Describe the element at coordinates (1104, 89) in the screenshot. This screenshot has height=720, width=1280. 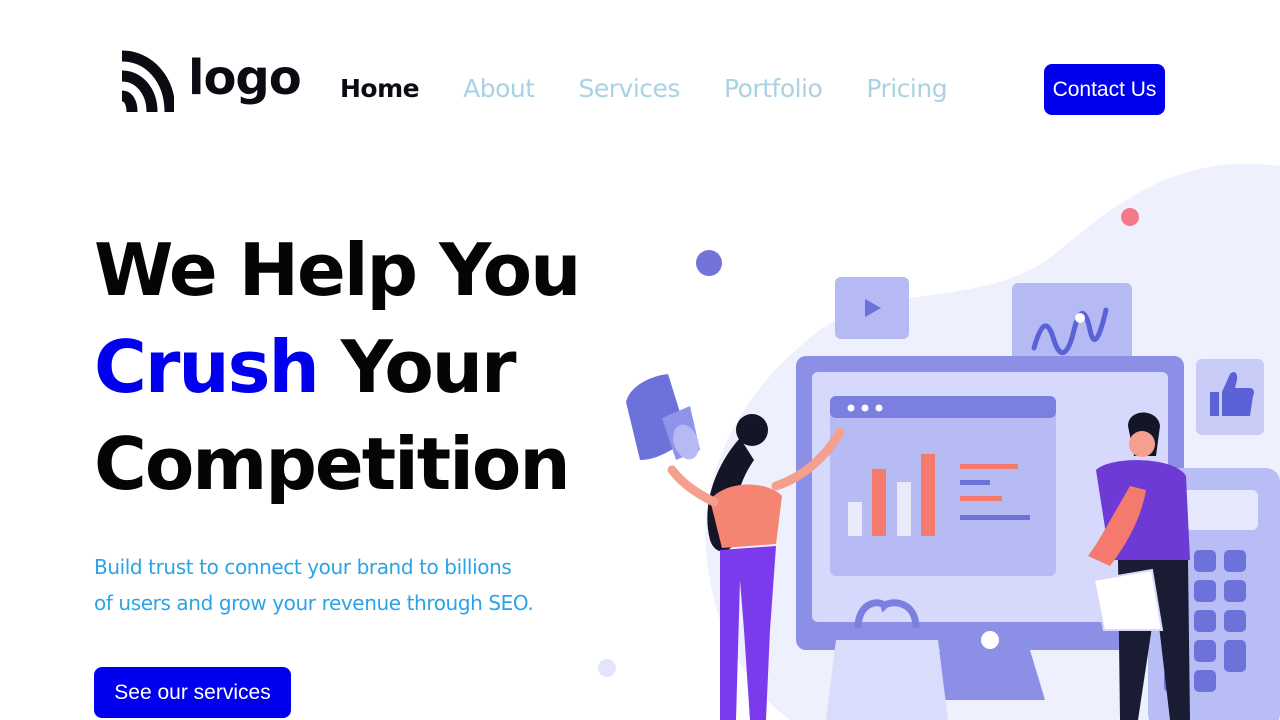
I see `contact-us-button: Contact Us` at that location.